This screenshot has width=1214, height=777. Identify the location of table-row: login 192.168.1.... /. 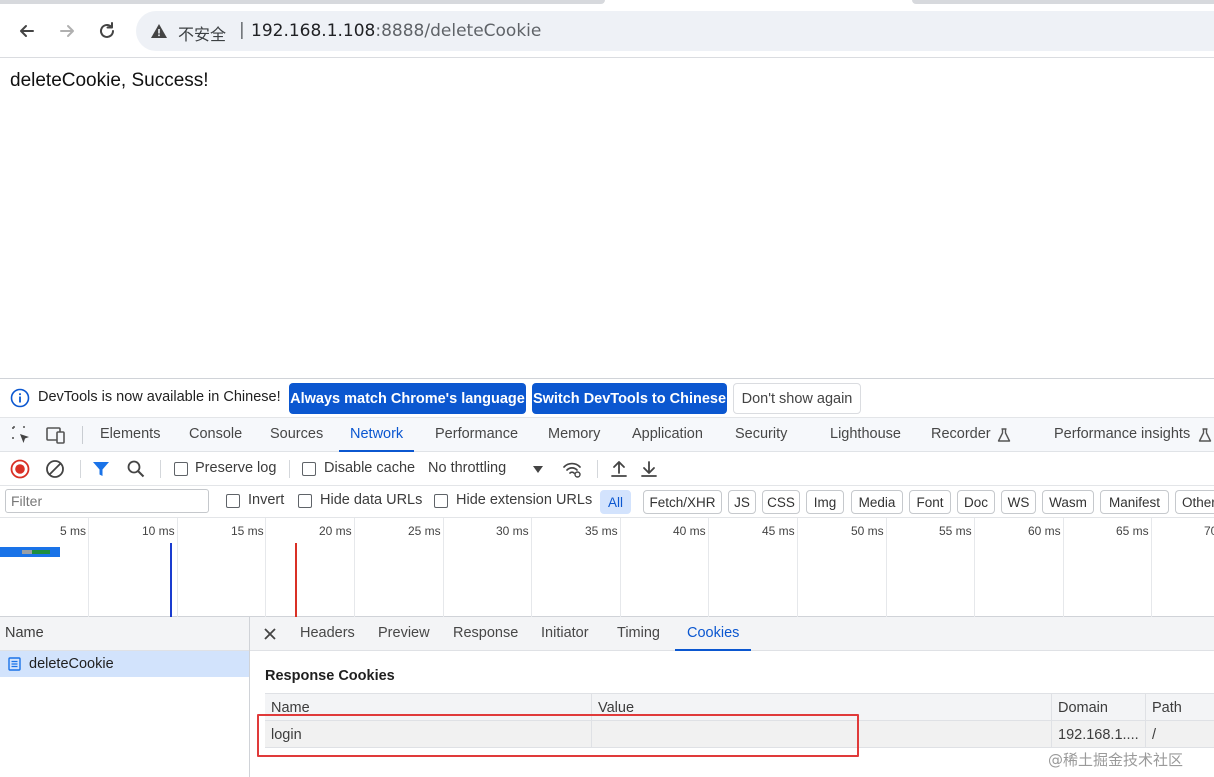
(739, 734).